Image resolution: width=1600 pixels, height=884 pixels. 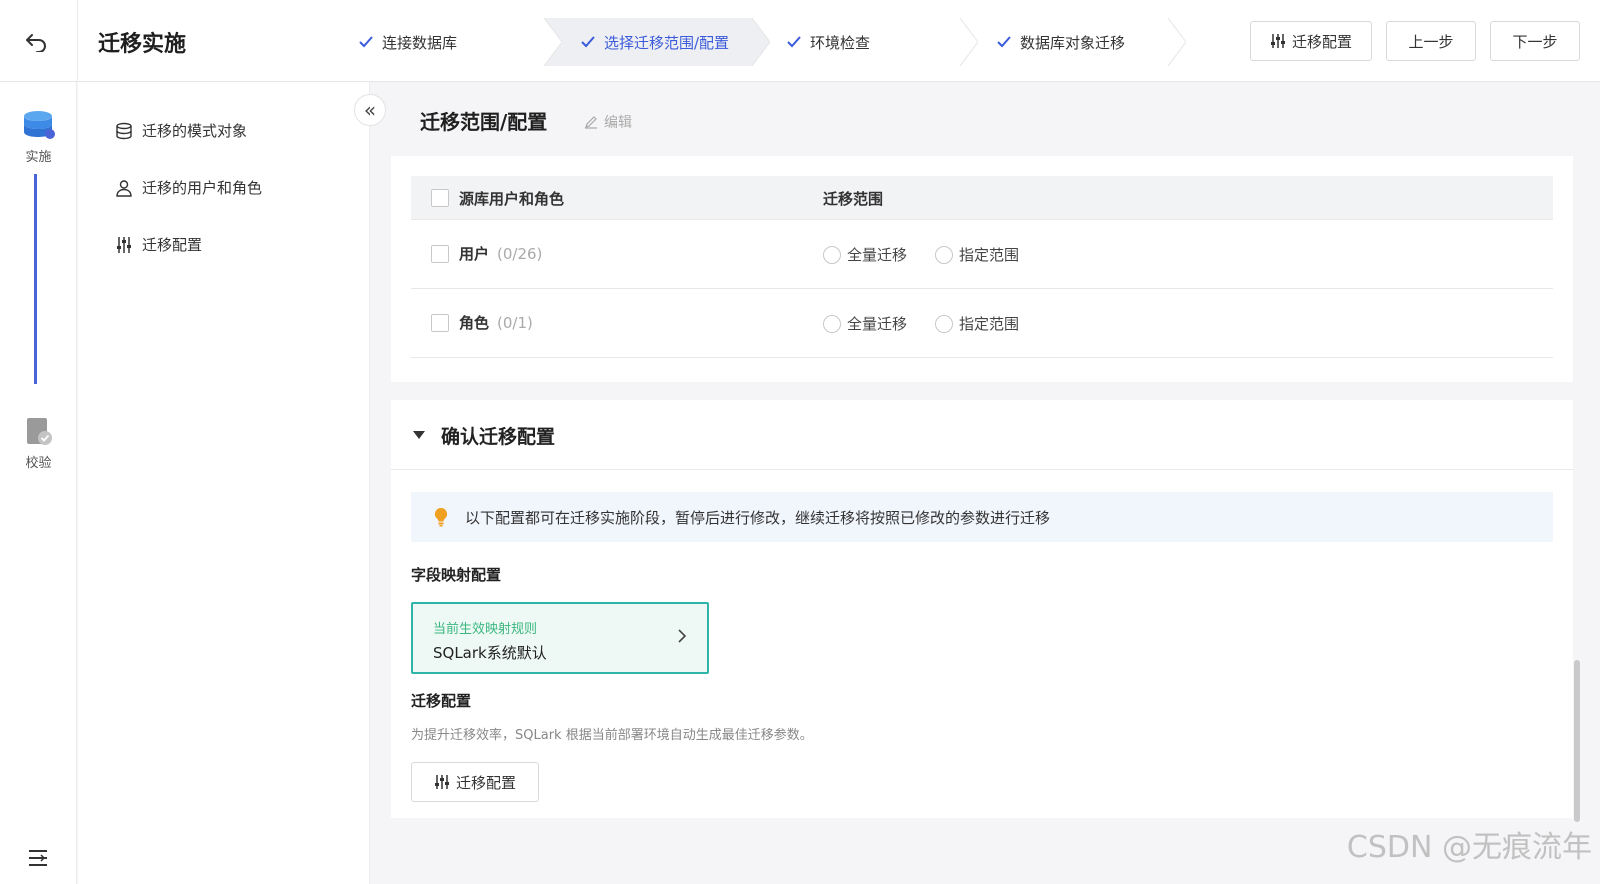 I want to click on card-header: 确认迁移配置, so click(x=982, y=435).